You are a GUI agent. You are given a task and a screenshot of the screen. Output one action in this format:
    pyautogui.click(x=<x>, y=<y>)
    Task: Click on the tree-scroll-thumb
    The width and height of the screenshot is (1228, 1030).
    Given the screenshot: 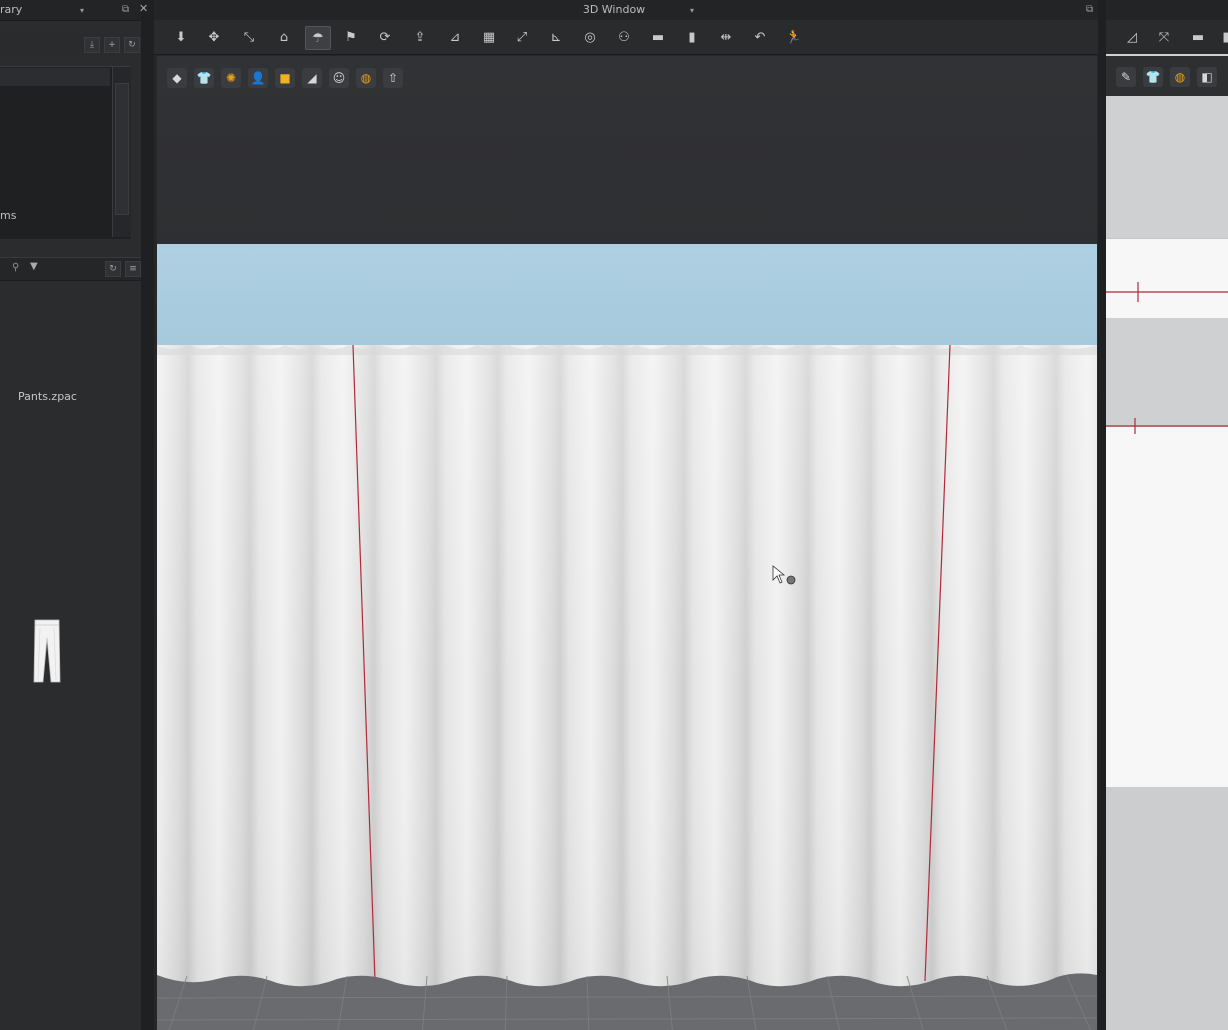 What is the action you would take?
    pyautogui.click(x=122, y=149)
    